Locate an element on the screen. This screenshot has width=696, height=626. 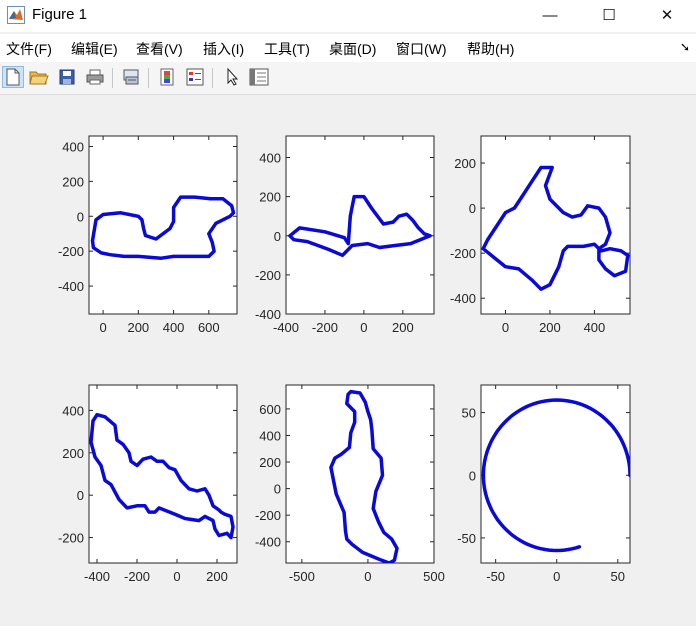
menu-desktop: 桌面(D) is located at coordinates (352, 49).